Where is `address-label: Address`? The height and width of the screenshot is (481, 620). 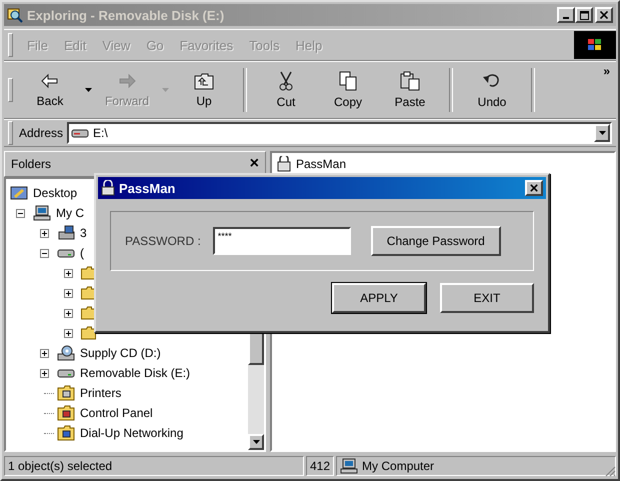 address-label: Address is located at coordinates (41, 133).